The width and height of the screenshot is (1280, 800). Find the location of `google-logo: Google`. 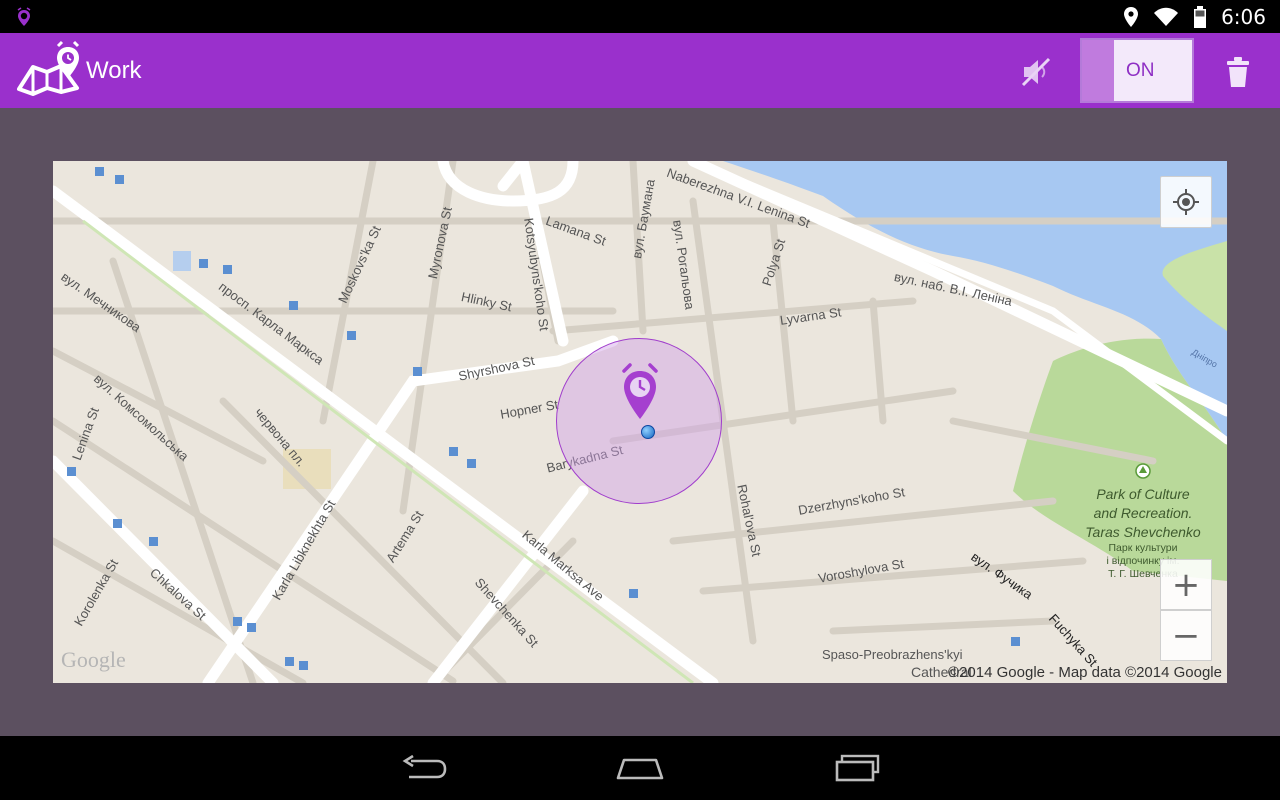

google-logo: Google is located at coordinates (93, 659).